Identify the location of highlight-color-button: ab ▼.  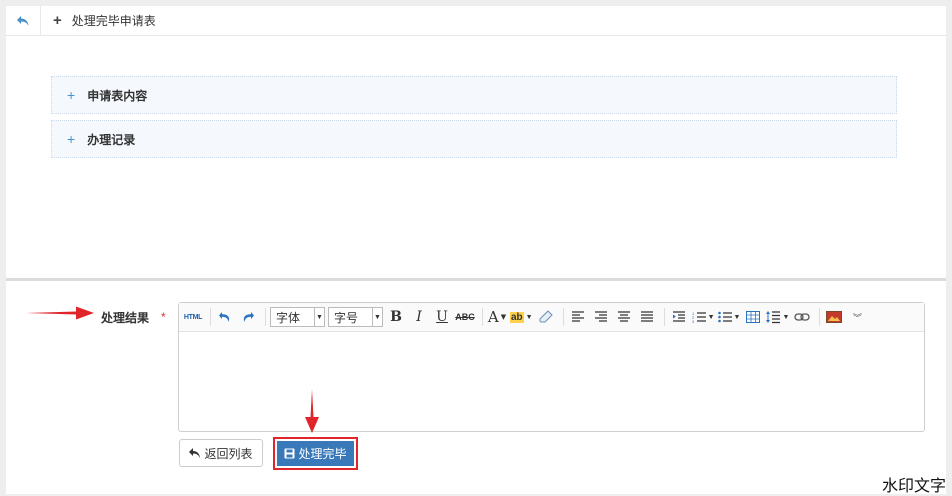
(521, 317).